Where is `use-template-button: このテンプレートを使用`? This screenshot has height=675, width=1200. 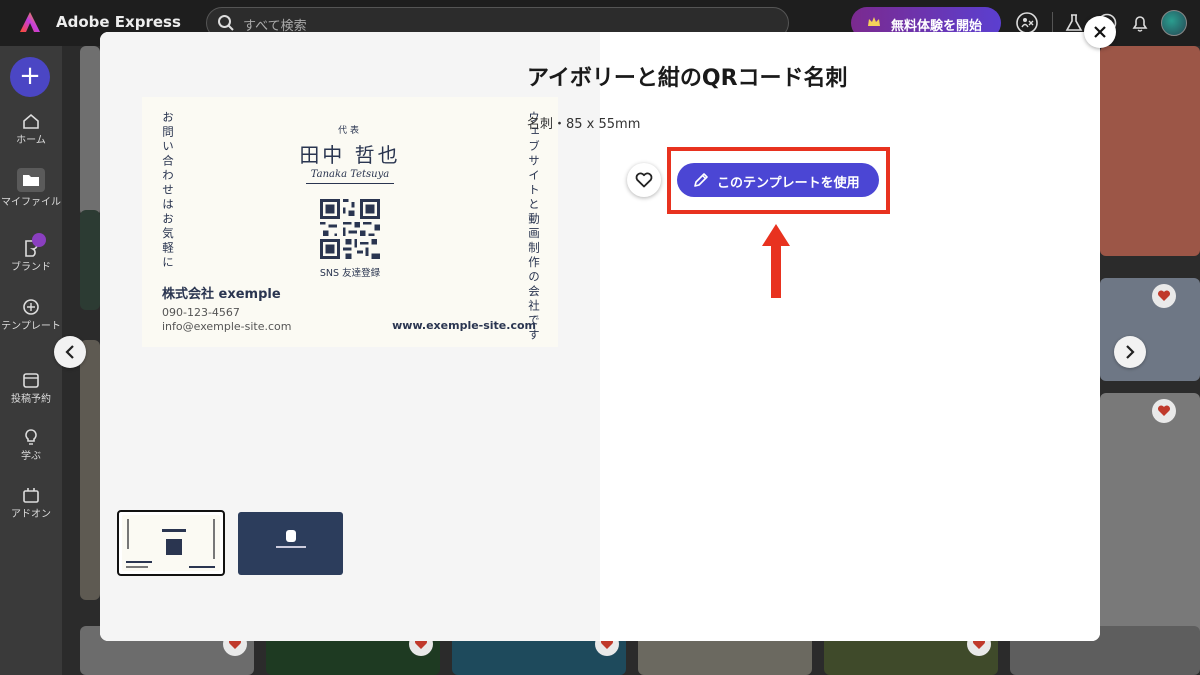 use-template-button: このテンプレートを使用 is located at coordinates (778, 180).